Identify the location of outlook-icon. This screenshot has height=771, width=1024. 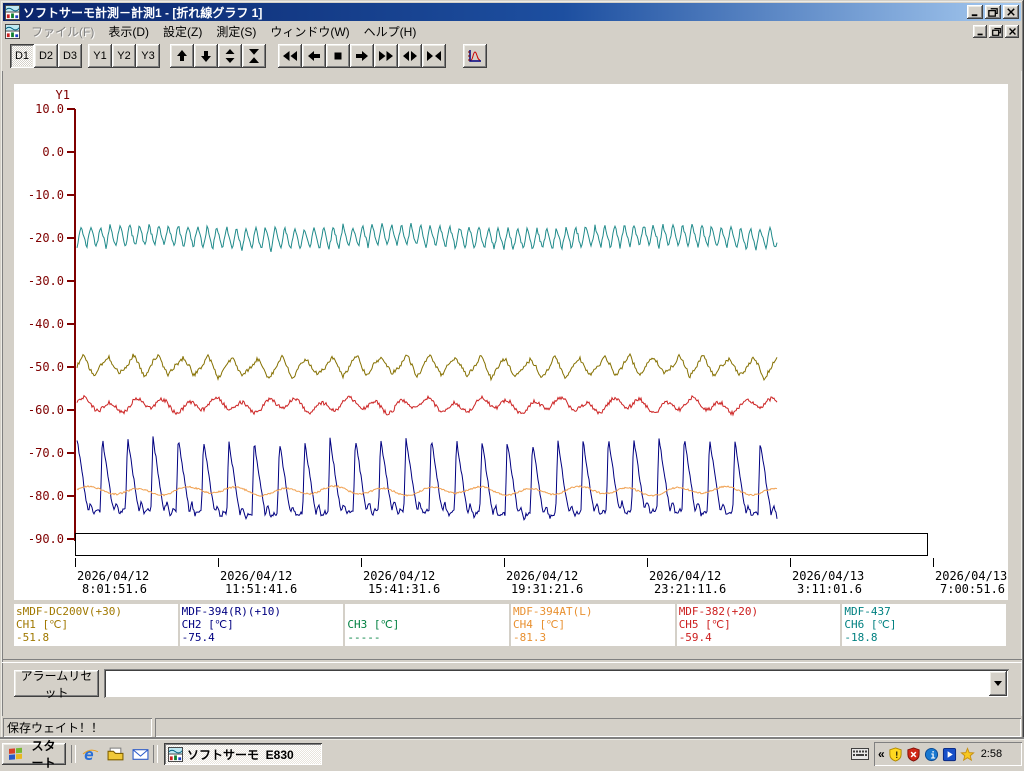
(140, 754).